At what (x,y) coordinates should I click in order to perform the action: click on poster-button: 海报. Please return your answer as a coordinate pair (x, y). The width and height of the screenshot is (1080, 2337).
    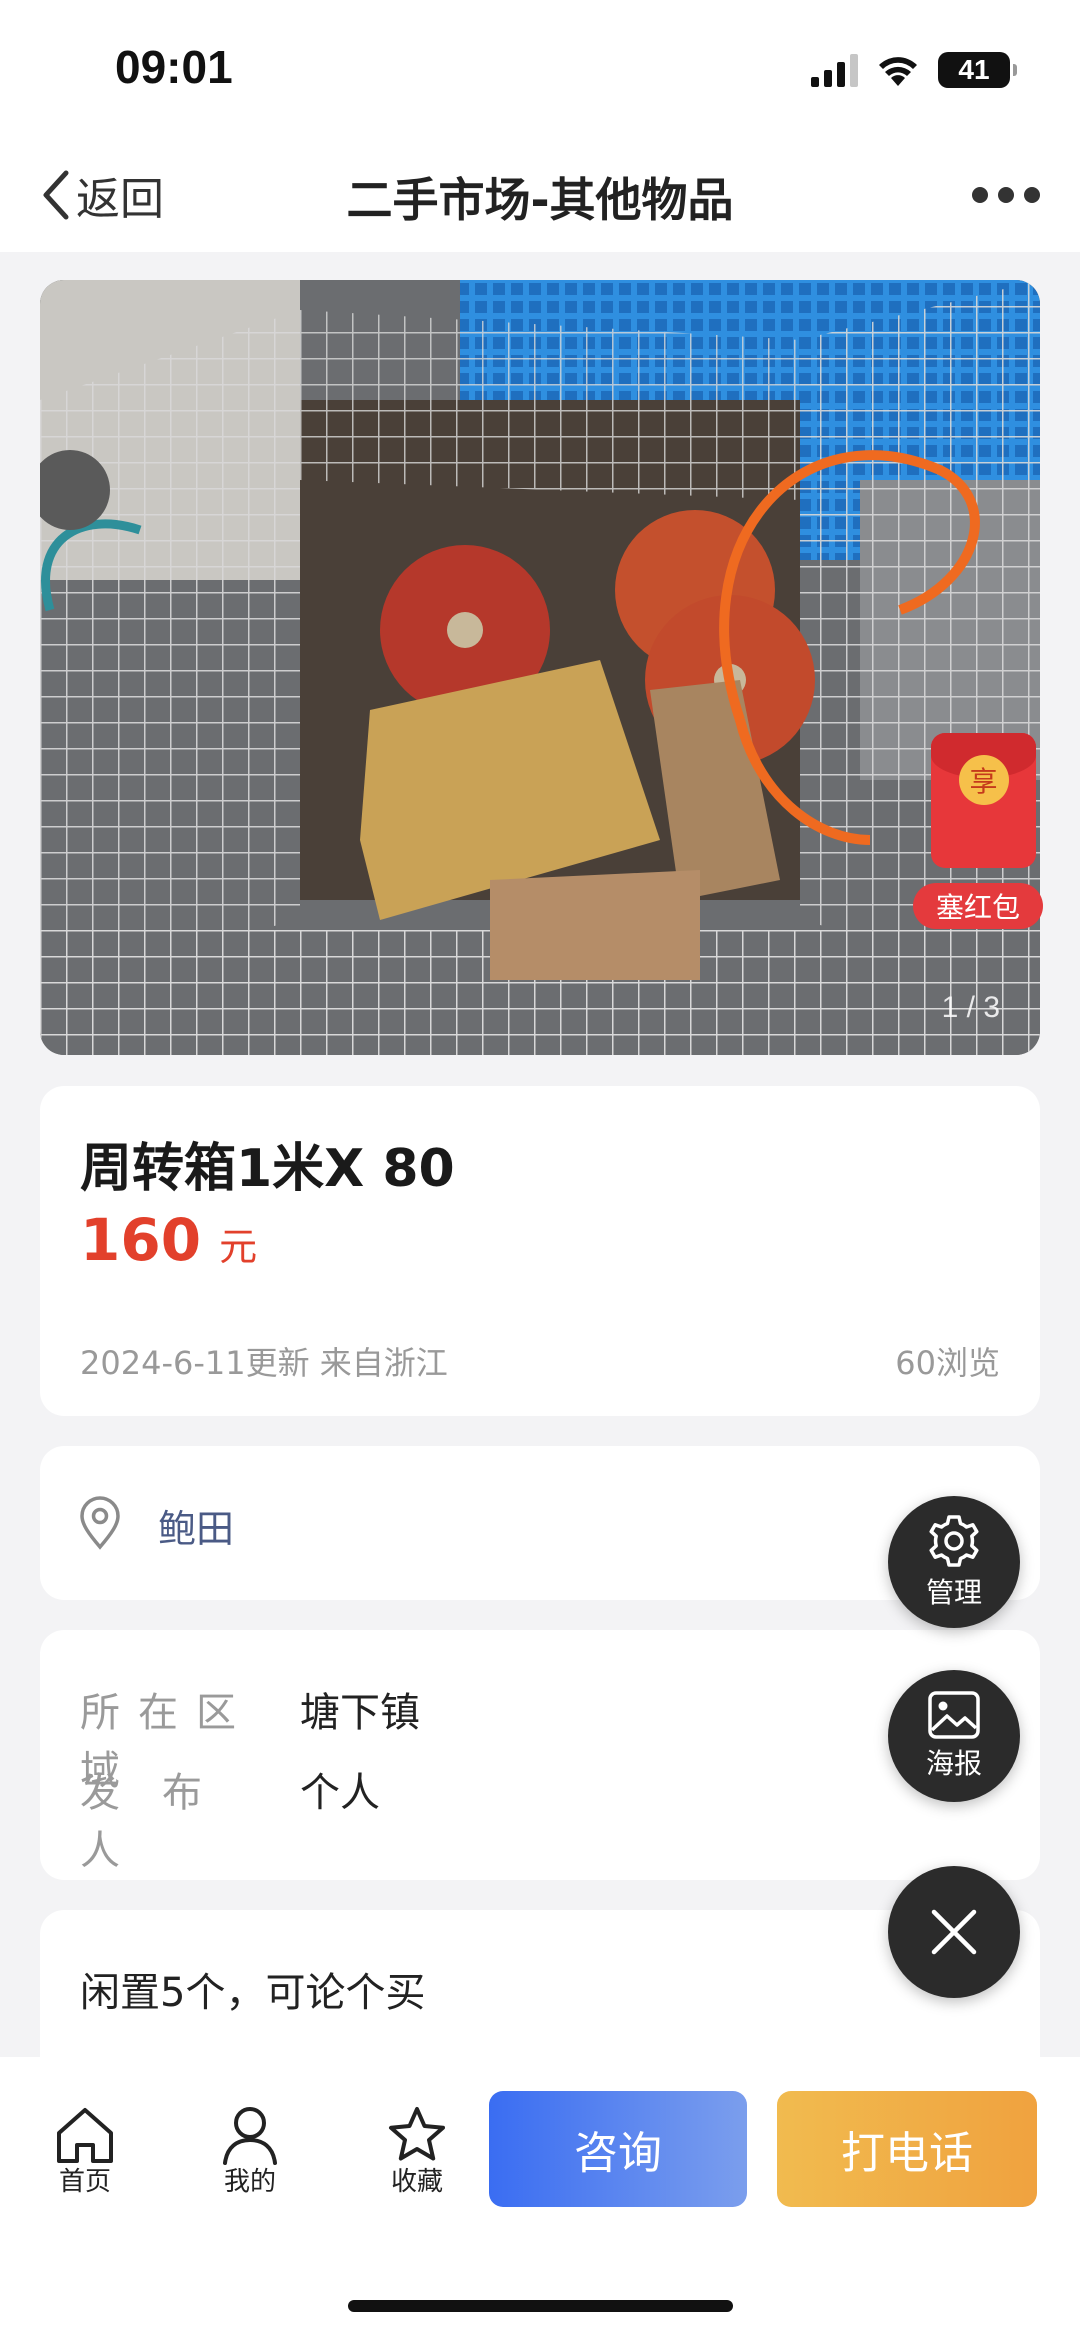
    Looking at the image, I should click on (954, 1736).